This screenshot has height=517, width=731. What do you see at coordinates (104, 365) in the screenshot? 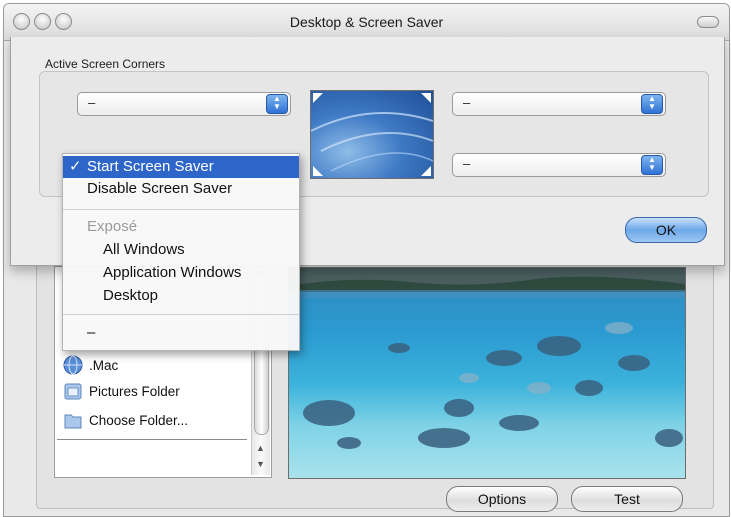
I see `list-item-label: .Mac` at bounding box center [104, 365].